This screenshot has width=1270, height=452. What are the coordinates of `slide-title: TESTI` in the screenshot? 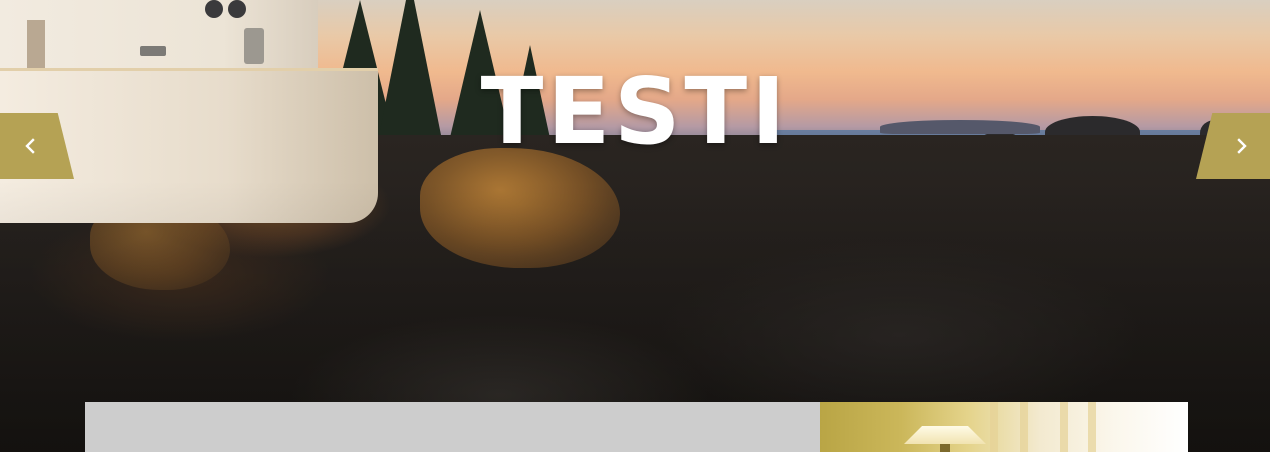 It's located at (635, 111).